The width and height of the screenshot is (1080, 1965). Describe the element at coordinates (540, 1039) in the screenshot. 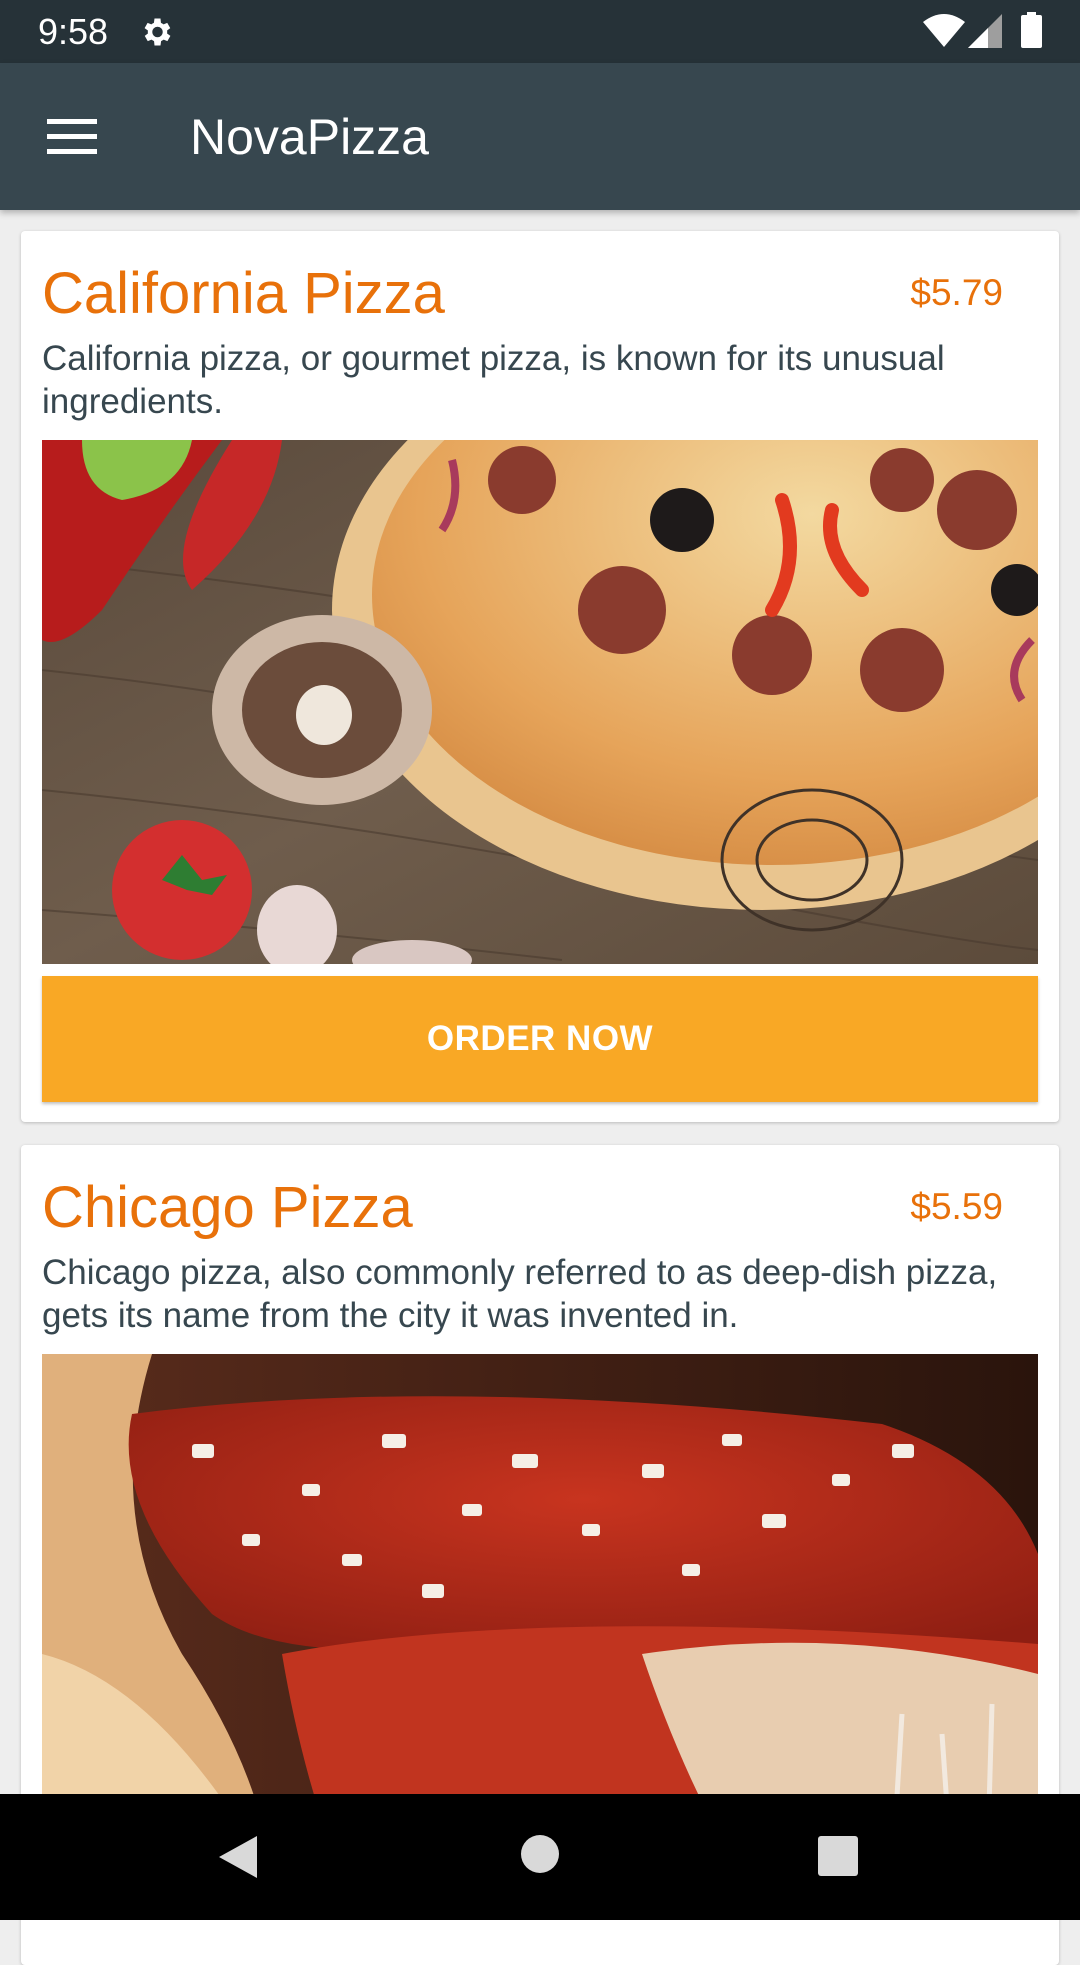

I see `order-now-button: ORDER NOW` at that location.